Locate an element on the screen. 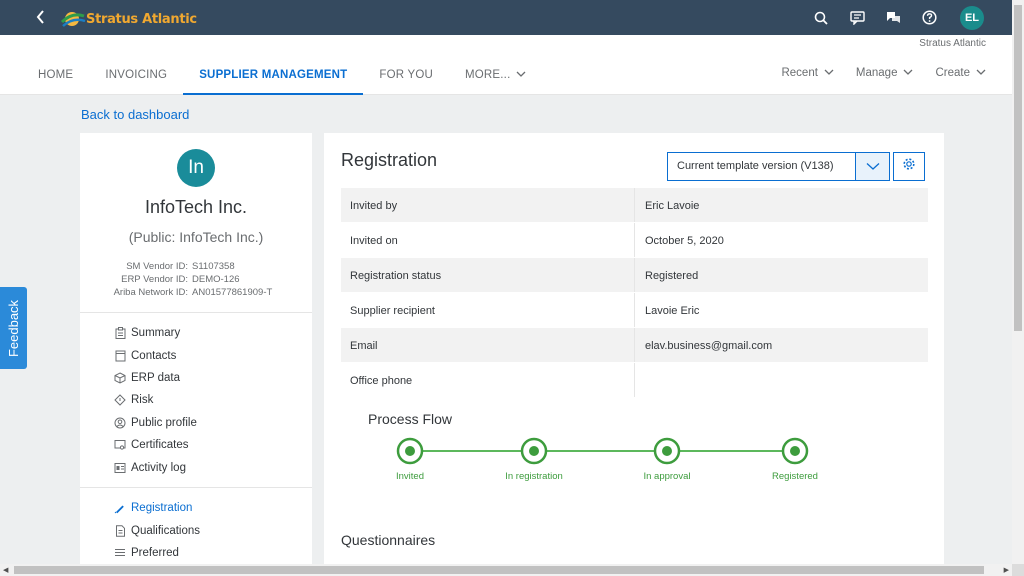 This screenshot has height=576, width=1024. tab-home: HOME is located at coordinates (55, 79).